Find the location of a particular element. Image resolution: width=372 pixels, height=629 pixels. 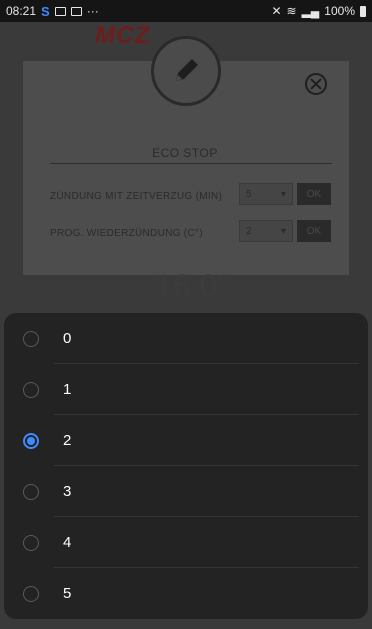

option-3: 3 is located at coordinates (186, 491).